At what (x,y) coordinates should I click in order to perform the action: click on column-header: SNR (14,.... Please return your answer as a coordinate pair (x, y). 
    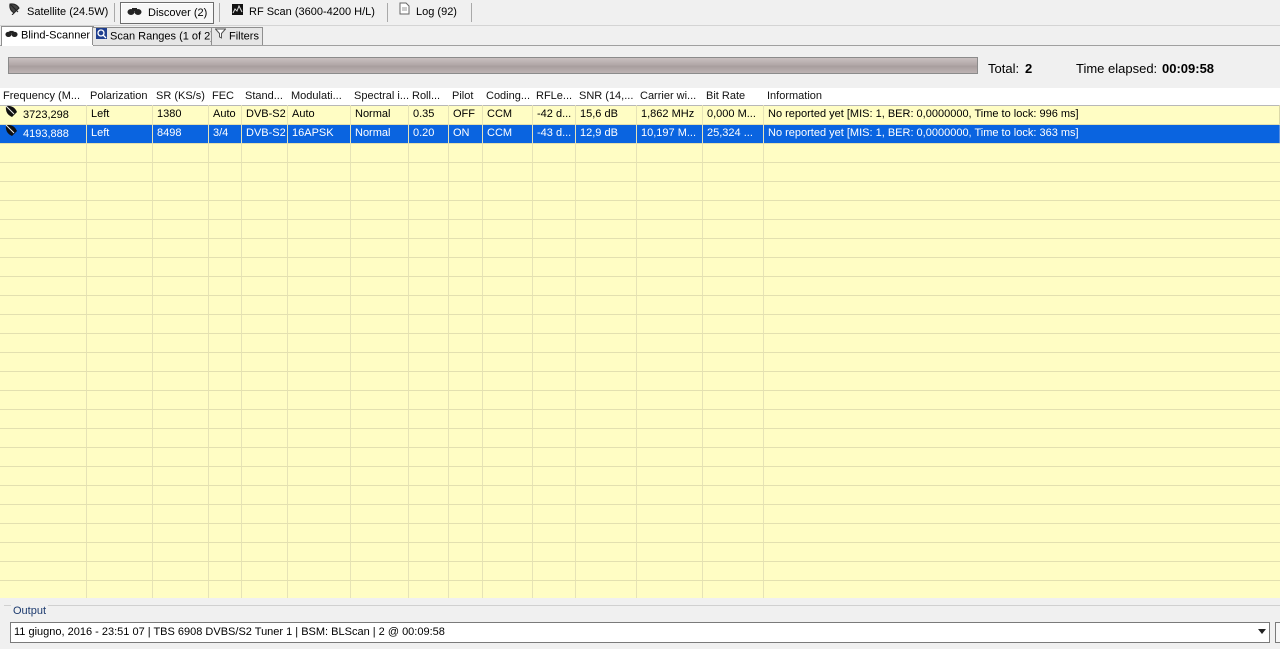
    Looking at the image, I should click on (606, 96).